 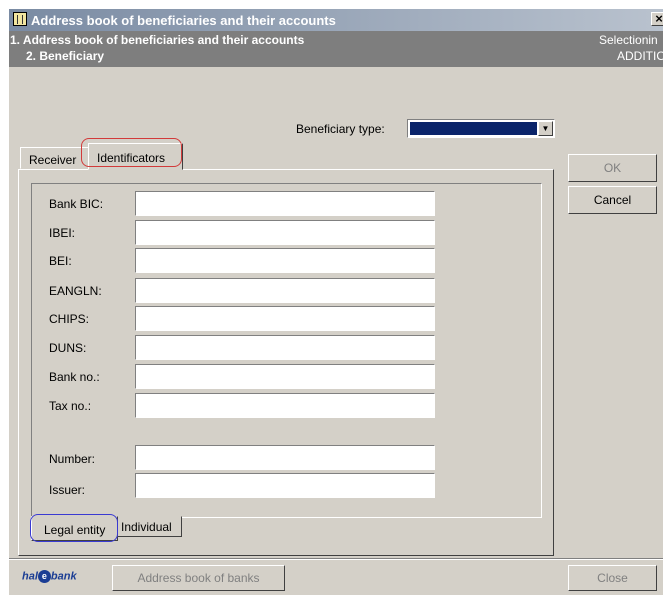 What do you see at coordinates (612, 200) in the screenshot?
I see `cancel-button: Cancel` at bounding box center [612, 200].